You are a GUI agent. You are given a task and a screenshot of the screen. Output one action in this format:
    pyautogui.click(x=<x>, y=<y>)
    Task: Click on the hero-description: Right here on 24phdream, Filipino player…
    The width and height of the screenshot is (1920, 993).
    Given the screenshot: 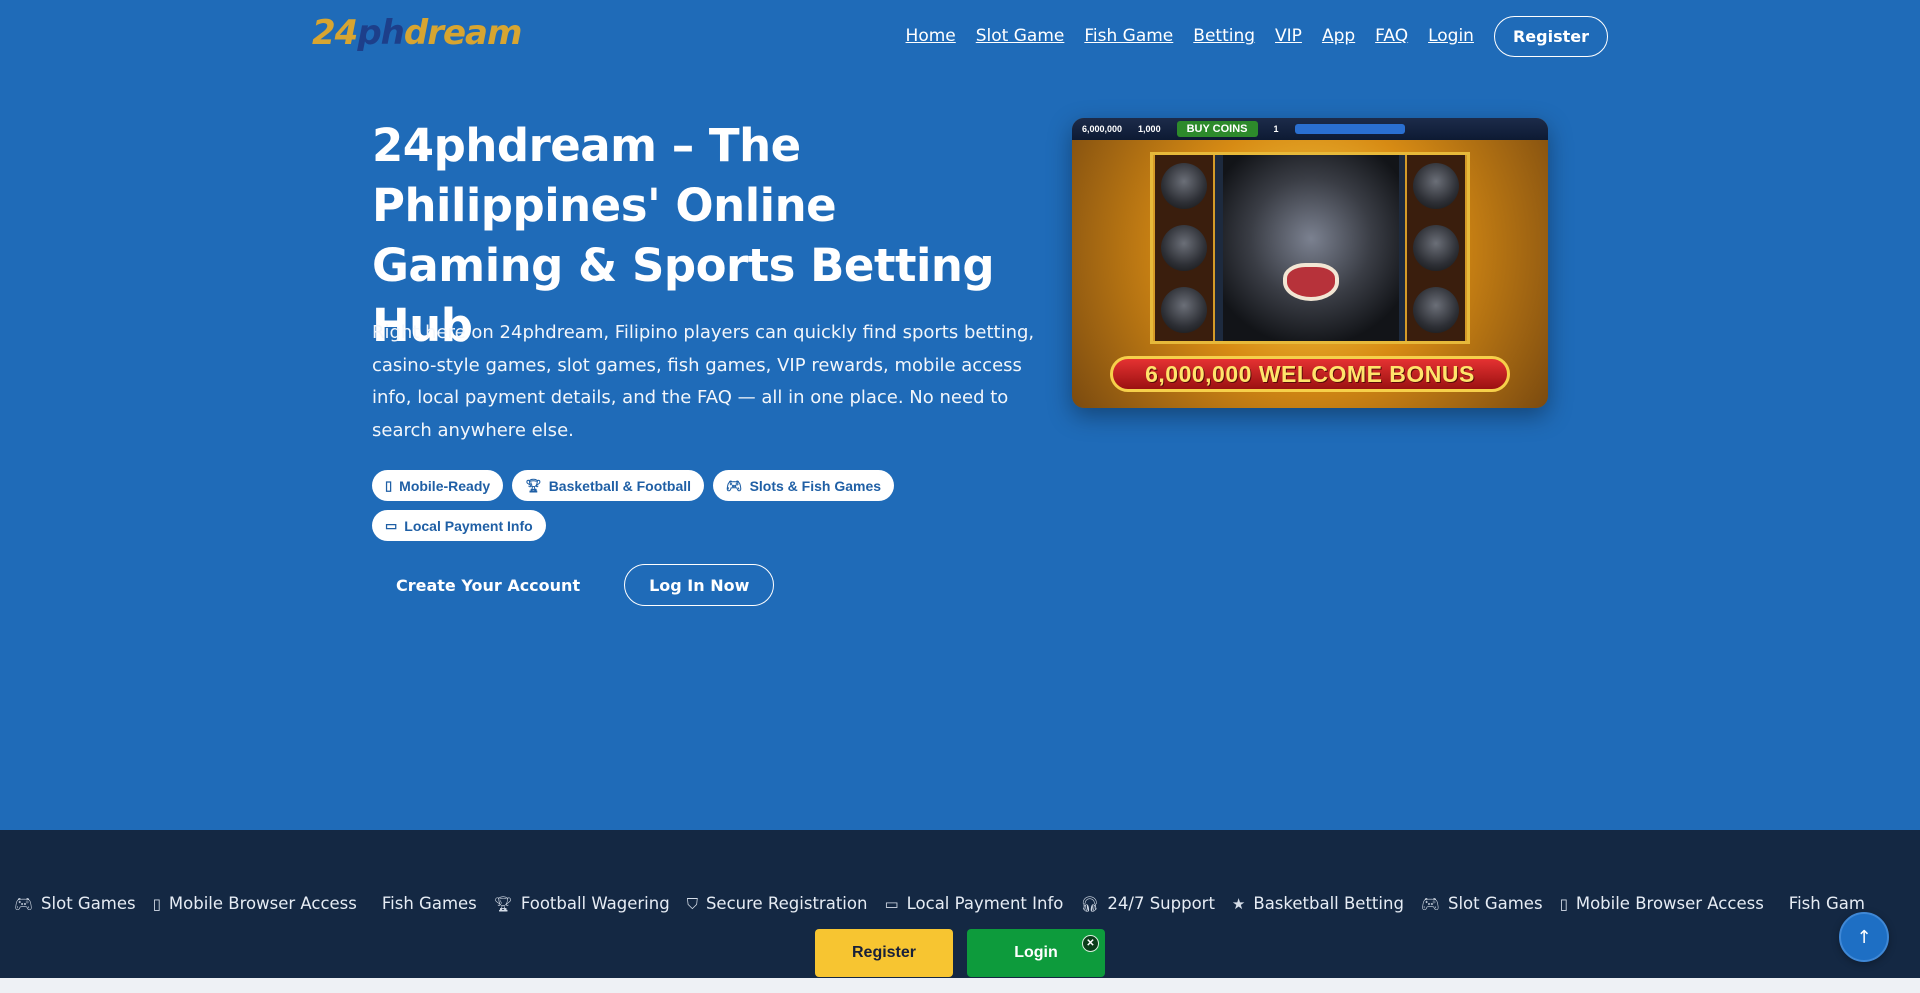 What is the action you would take?
    pyautogui.click(x=703, y=381)
    